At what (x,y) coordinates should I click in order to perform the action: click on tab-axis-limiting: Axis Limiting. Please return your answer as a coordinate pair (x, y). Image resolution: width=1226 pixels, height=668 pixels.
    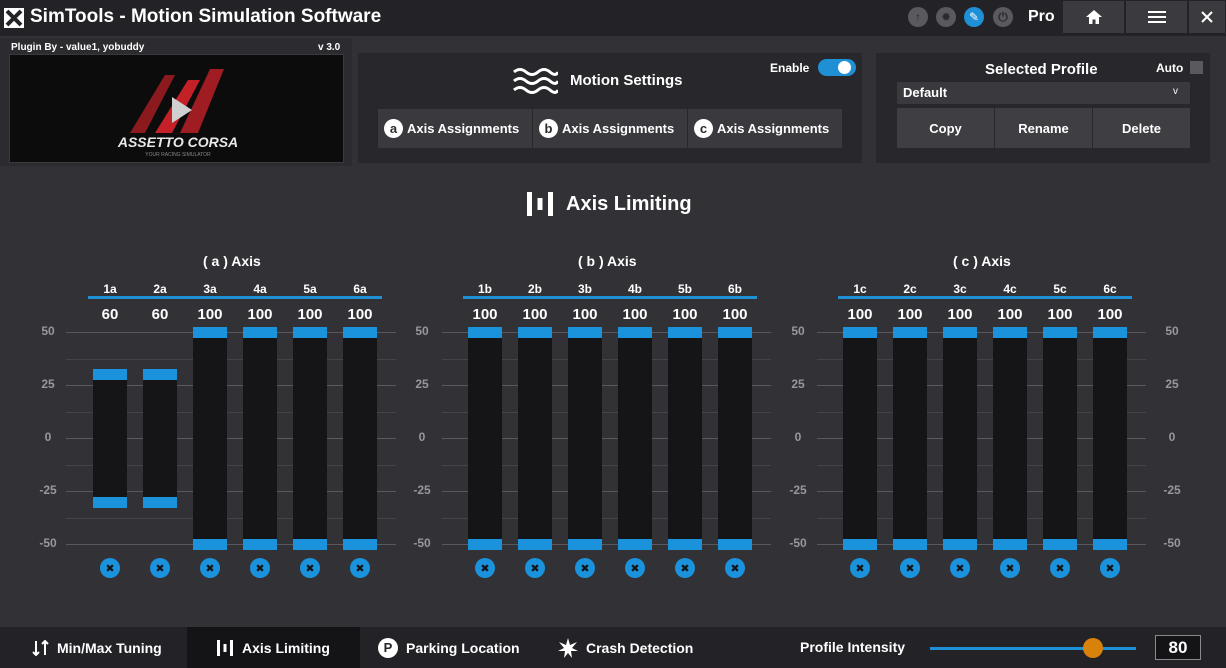
    Looking at the image, I should click on (273, 647).